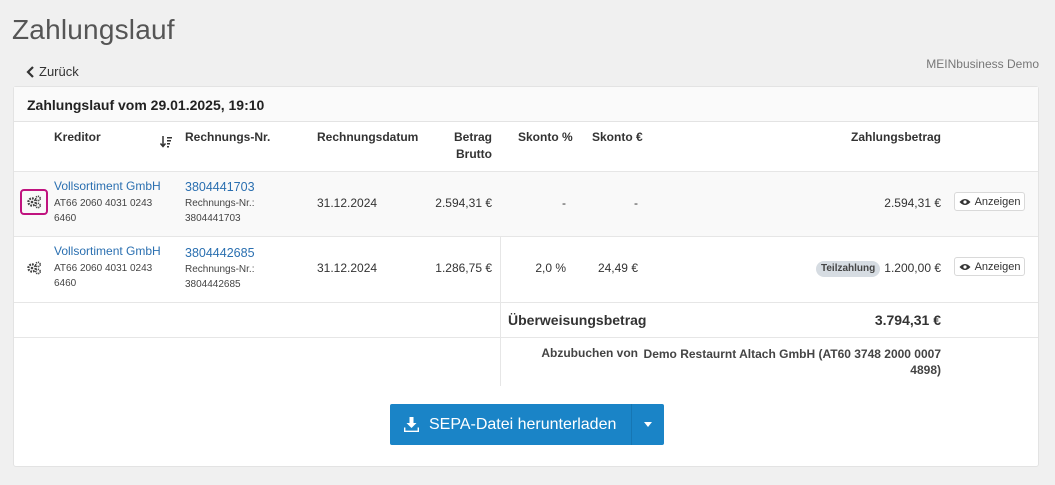  I want to click on skonto-eur-cell: 24,49 €, so click(617, 268).